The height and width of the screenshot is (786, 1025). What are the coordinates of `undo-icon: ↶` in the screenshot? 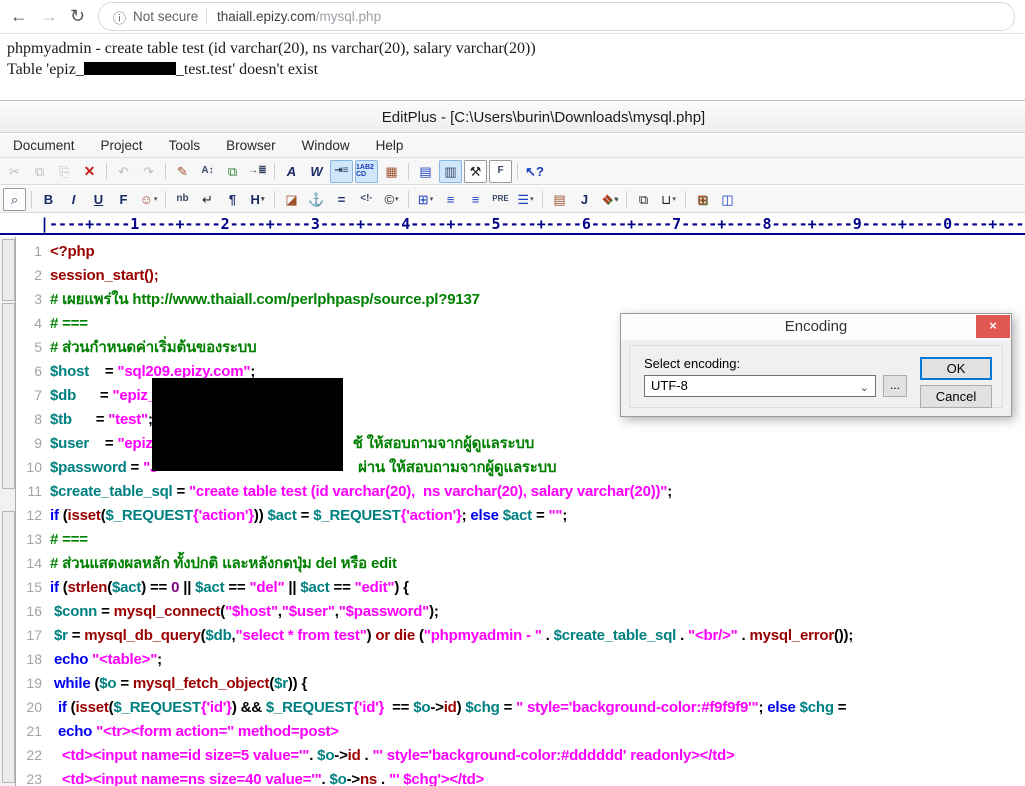 It's located at (123, 171).